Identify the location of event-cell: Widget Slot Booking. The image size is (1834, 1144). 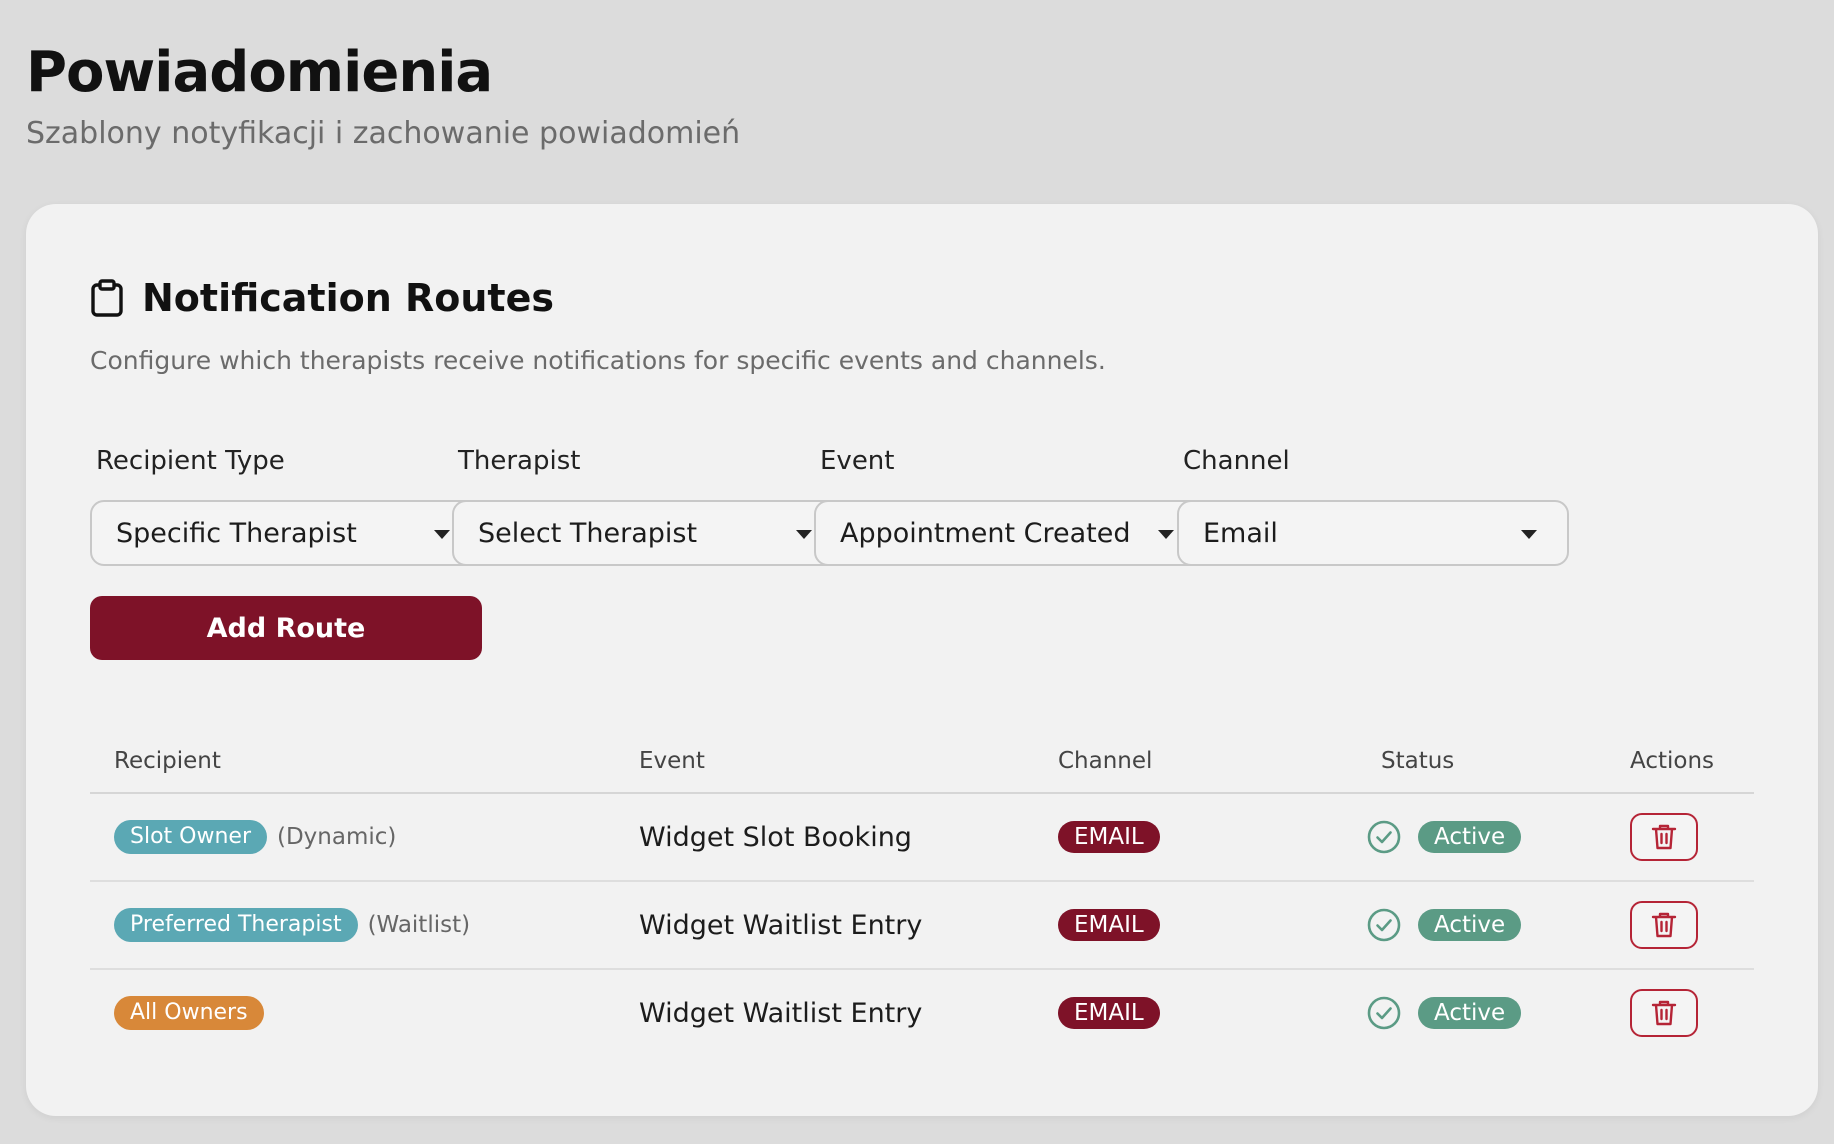
(775, 837).